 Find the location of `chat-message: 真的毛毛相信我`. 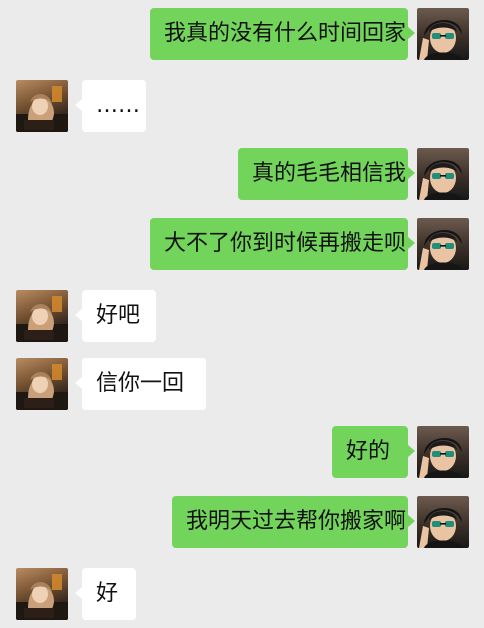

chat-message: 真的毛毛相信我 is located at coordinates (242, 174).